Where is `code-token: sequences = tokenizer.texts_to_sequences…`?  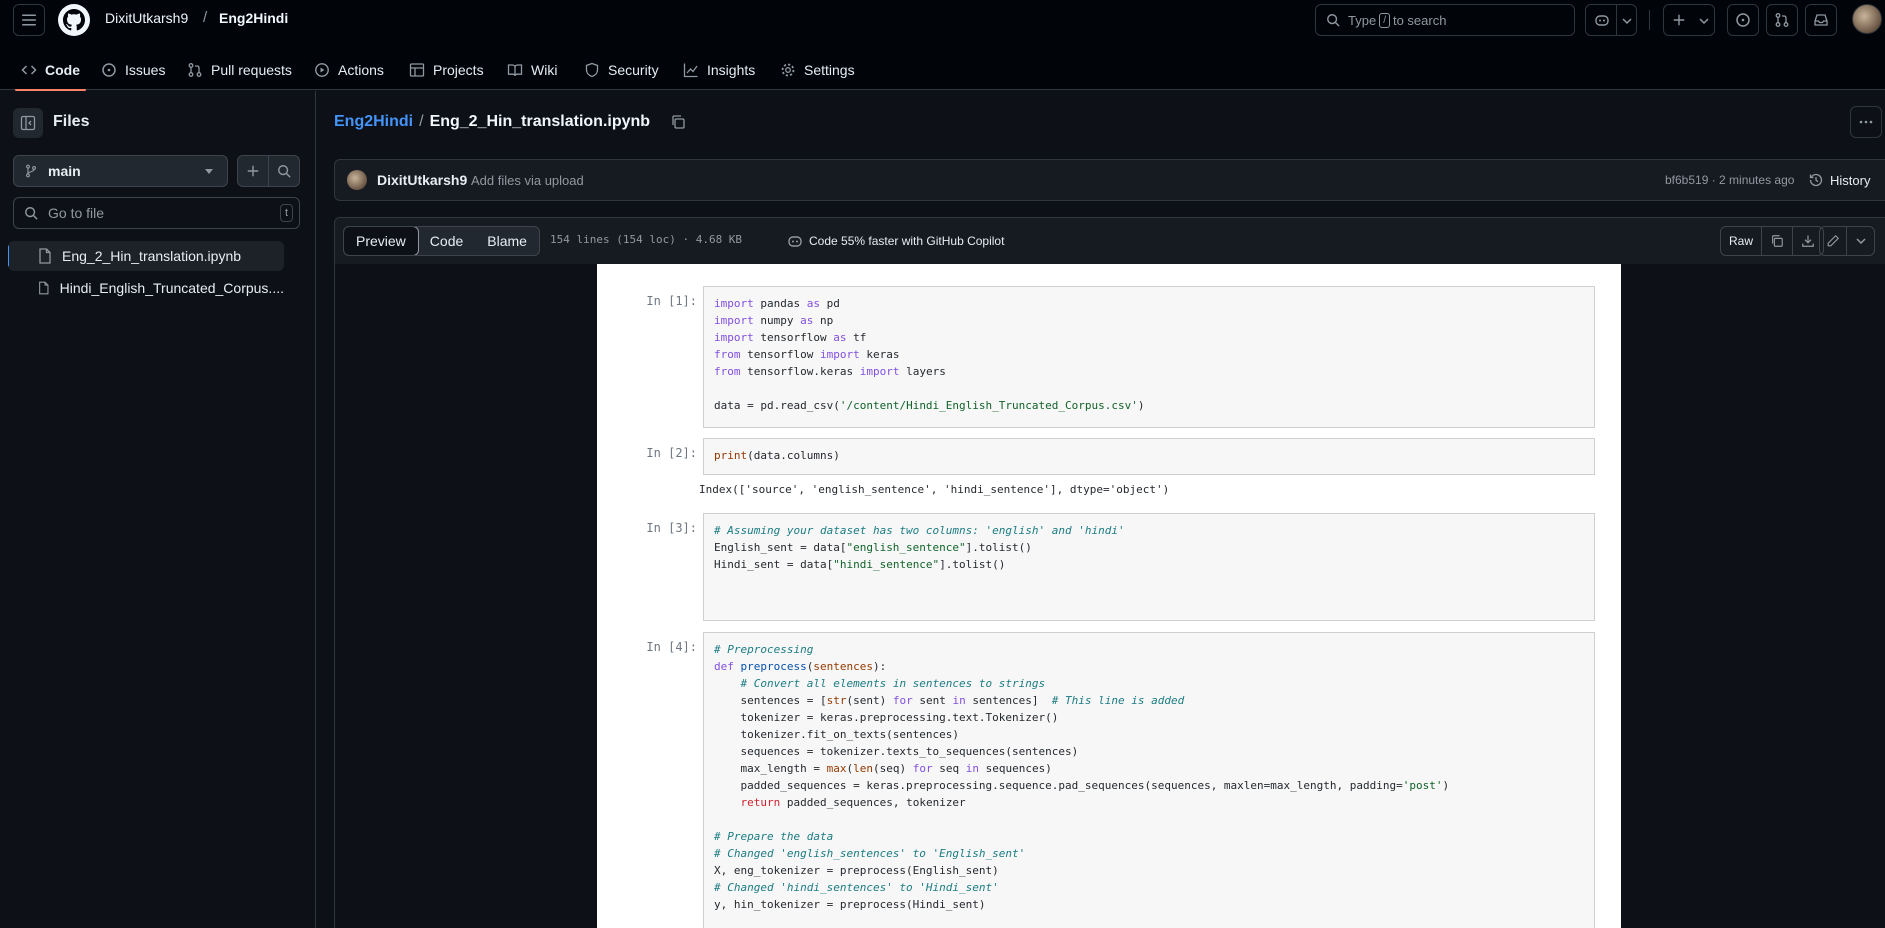
code-token: sequences = tokenizer.texts_to_sequences… is located at coordinates (896, 751).